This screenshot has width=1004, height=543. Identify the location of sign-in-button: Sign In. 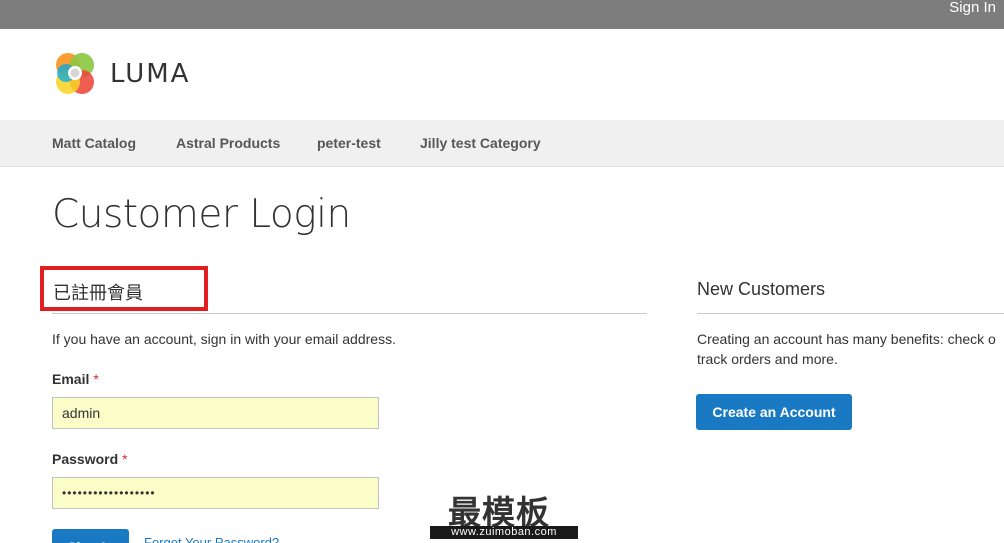
(90, 536).